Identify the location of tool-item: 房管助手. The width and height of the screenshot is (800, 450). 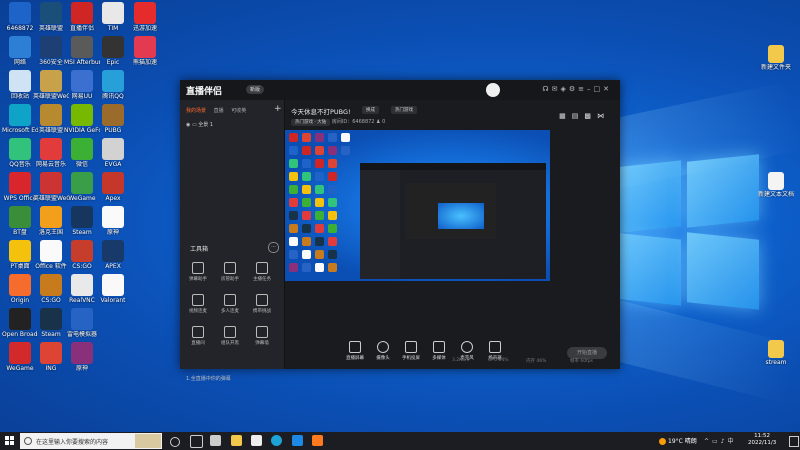
(230, 272).